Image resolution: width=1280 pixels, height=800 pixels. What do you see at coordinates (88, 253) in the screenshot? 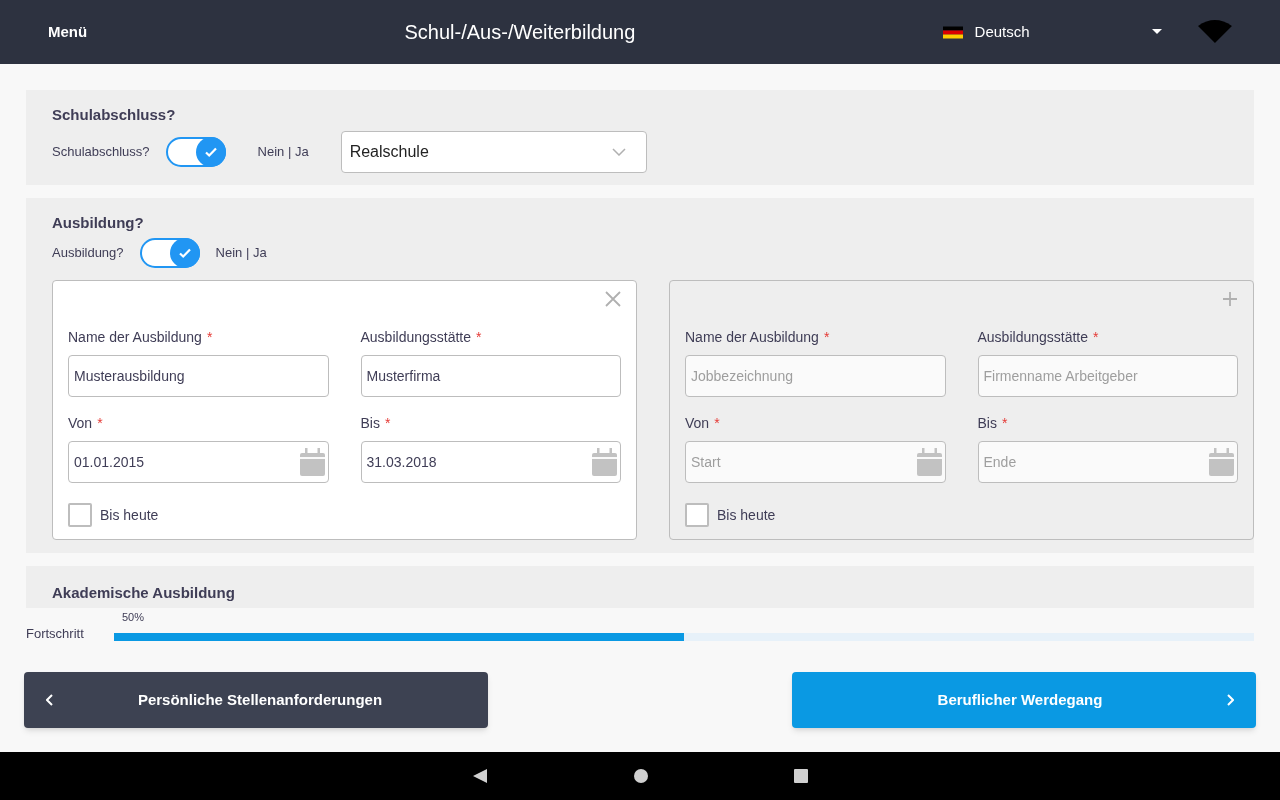
I see `toggle-label: Ausbildung?` at bounding box center [88, 253].